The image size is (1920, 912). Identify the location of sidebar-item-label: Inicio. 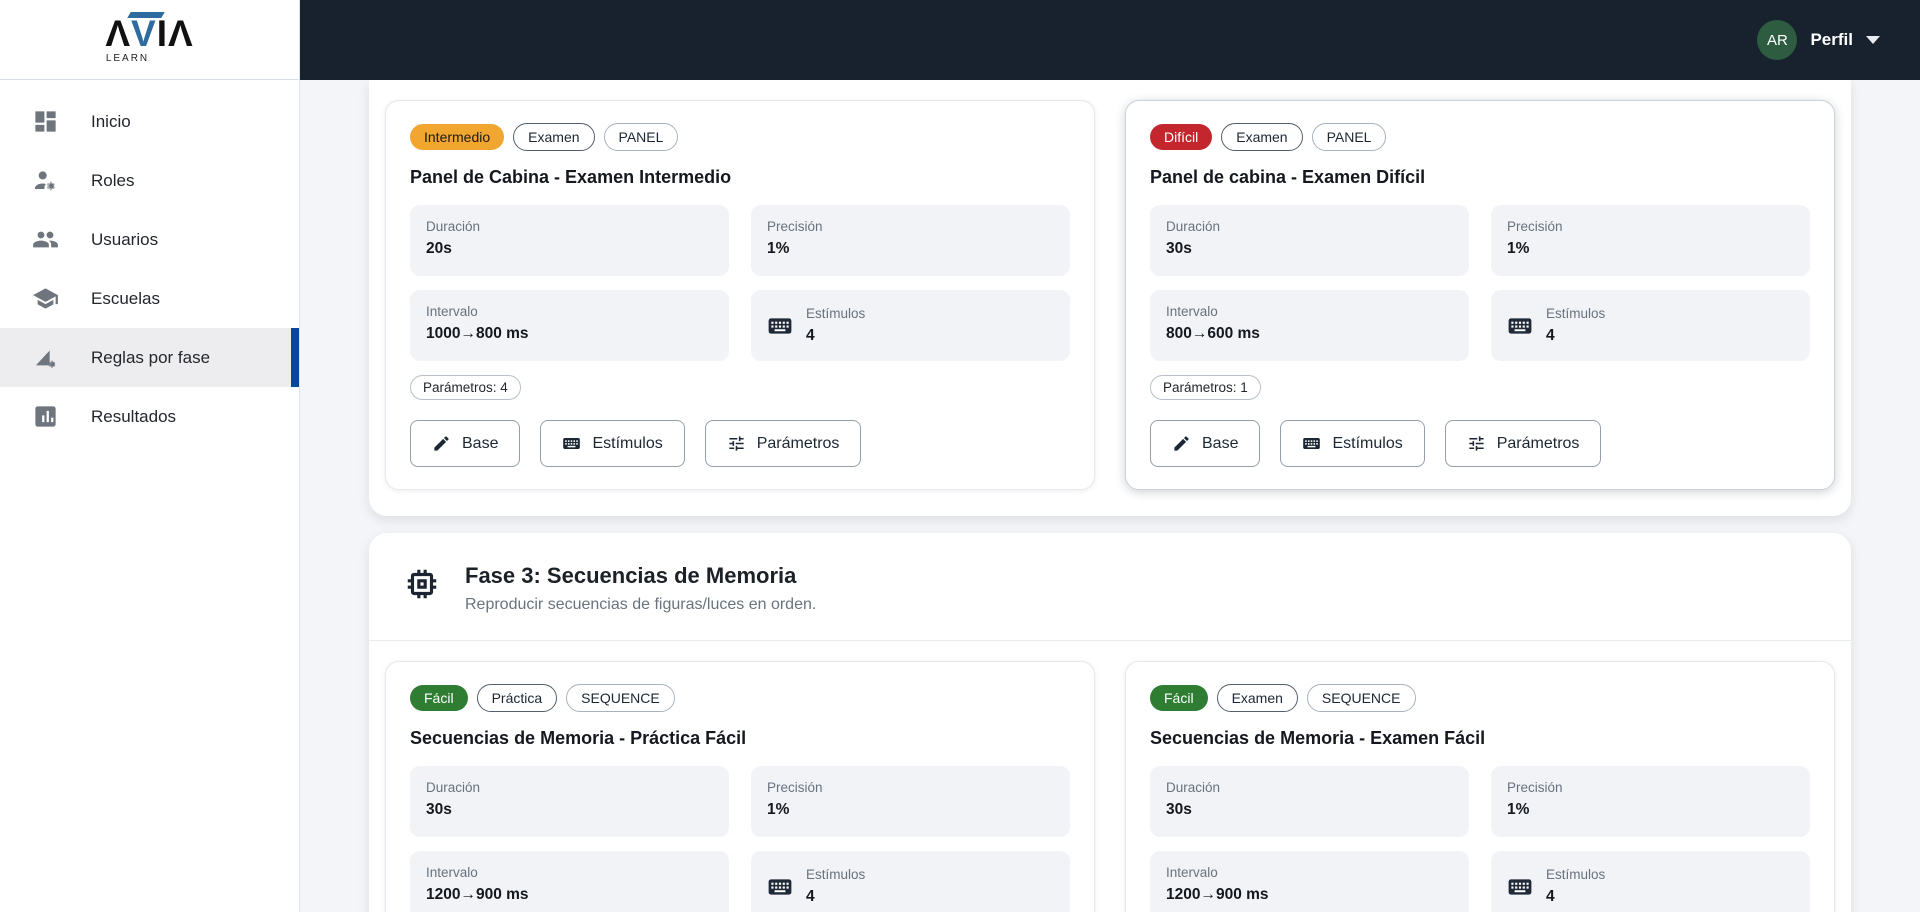
(111, 121).